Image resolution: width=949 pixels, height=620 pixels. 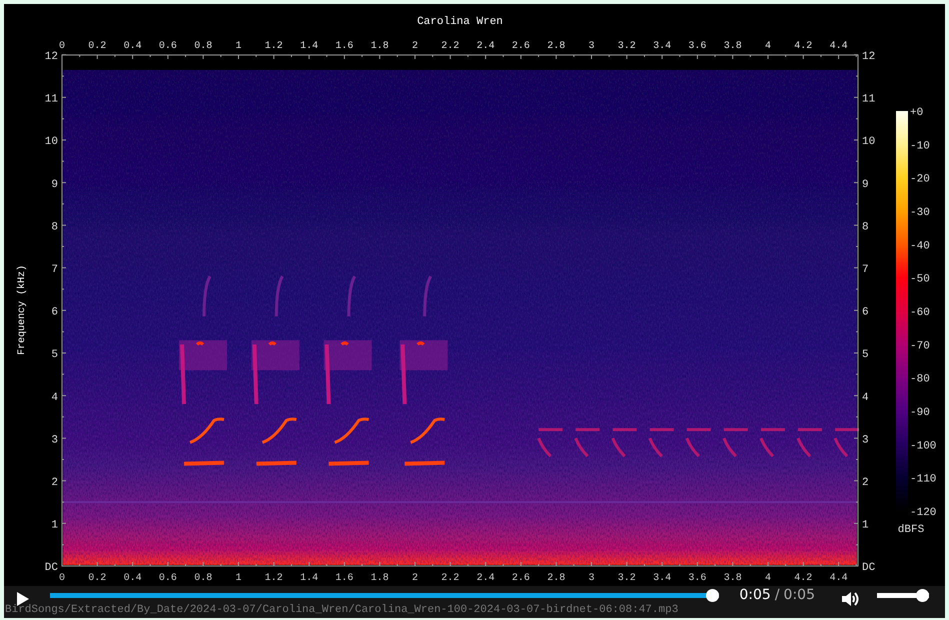 What do you see at coordinates (920, 280) in the screenshot?
I see `colorbar-tick-label: -50` at bounding box center [920, 280].